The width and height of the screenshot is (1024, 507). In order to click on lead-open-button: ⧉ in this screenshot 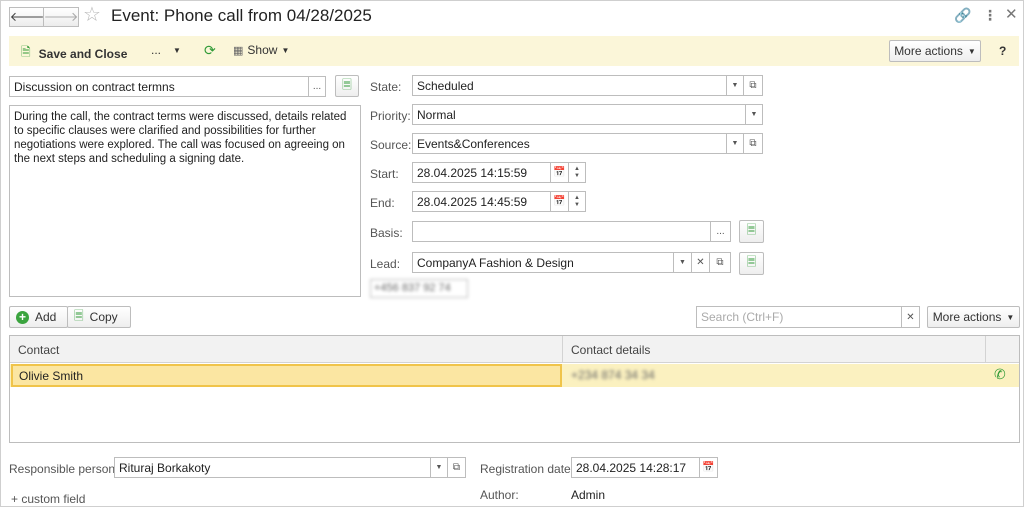, I will do `click(720, 262)`.